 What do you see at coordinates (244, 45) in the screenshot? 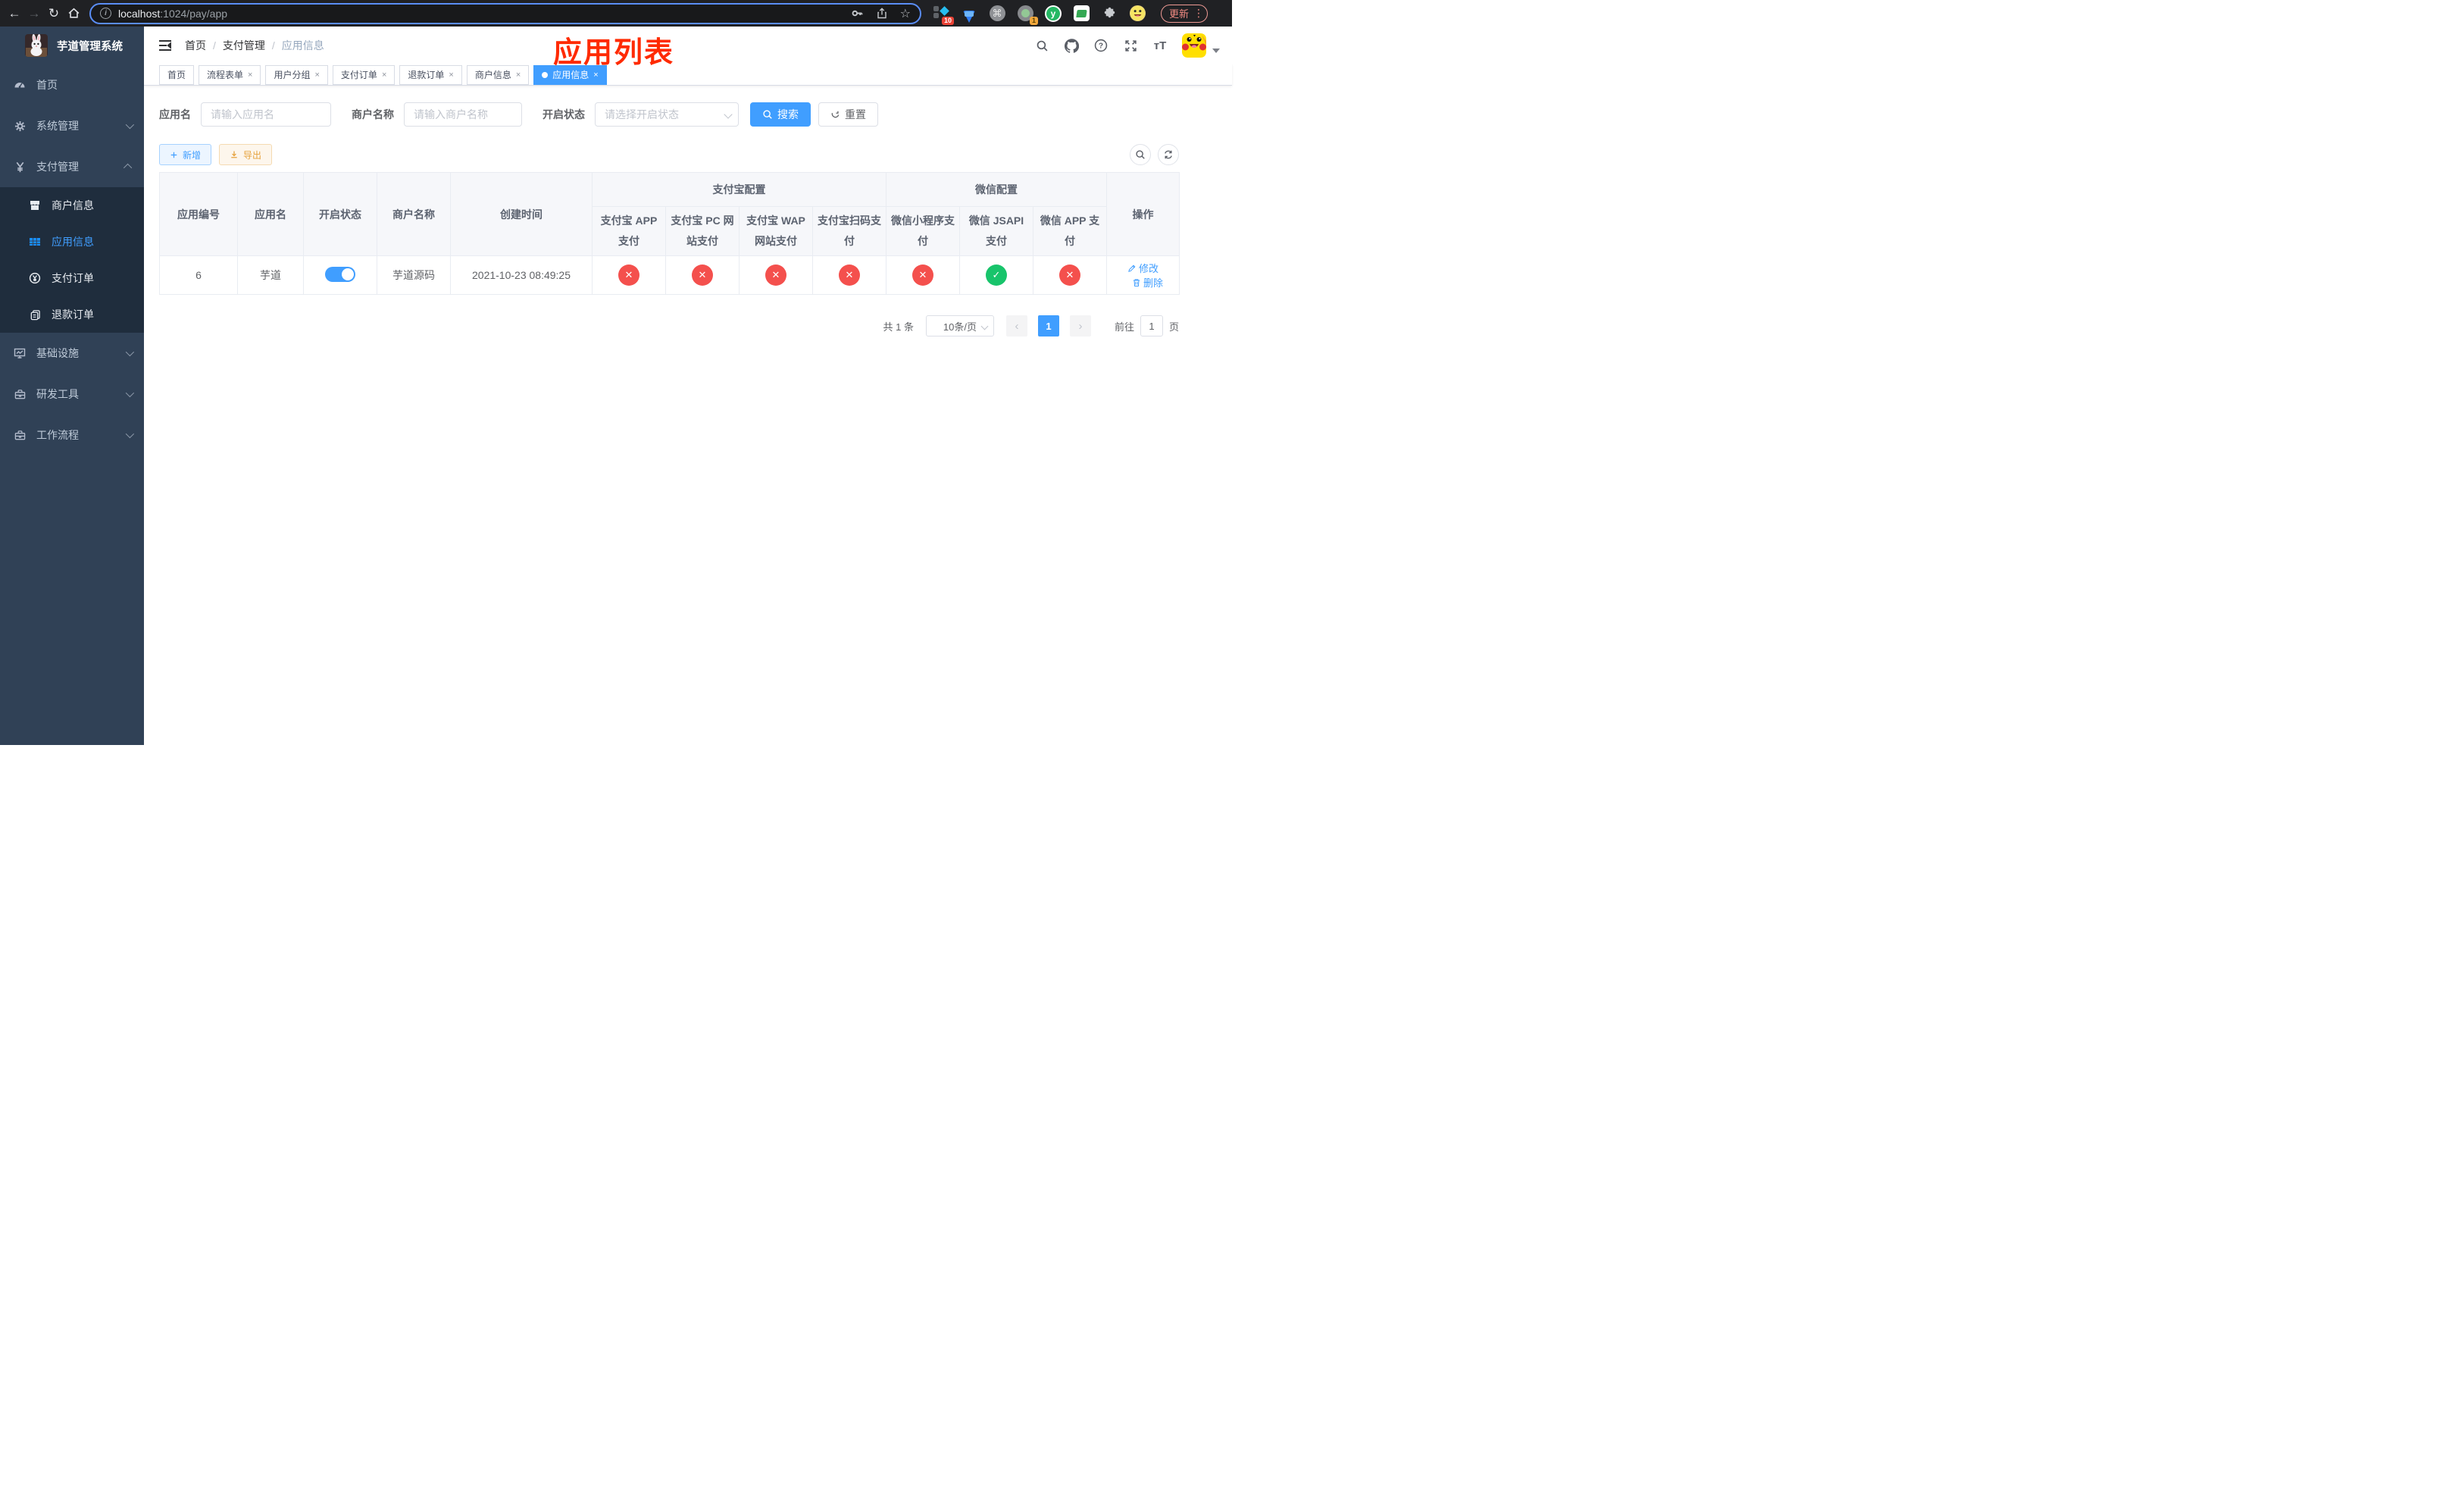
I see `breadcrumb-payment: 支付管理` at bounding box center [244, 45].